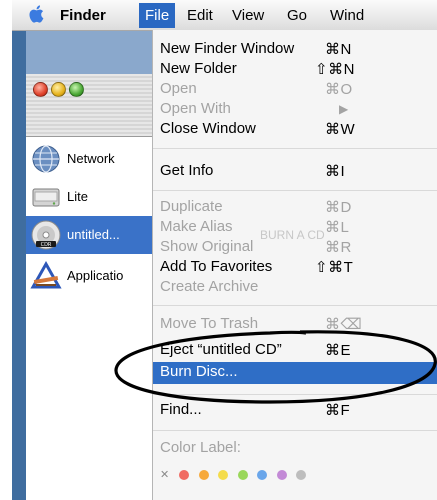  Describe the element at coordinates (46, 159) in the screenshot. I see `network-globe-icon` at that location.